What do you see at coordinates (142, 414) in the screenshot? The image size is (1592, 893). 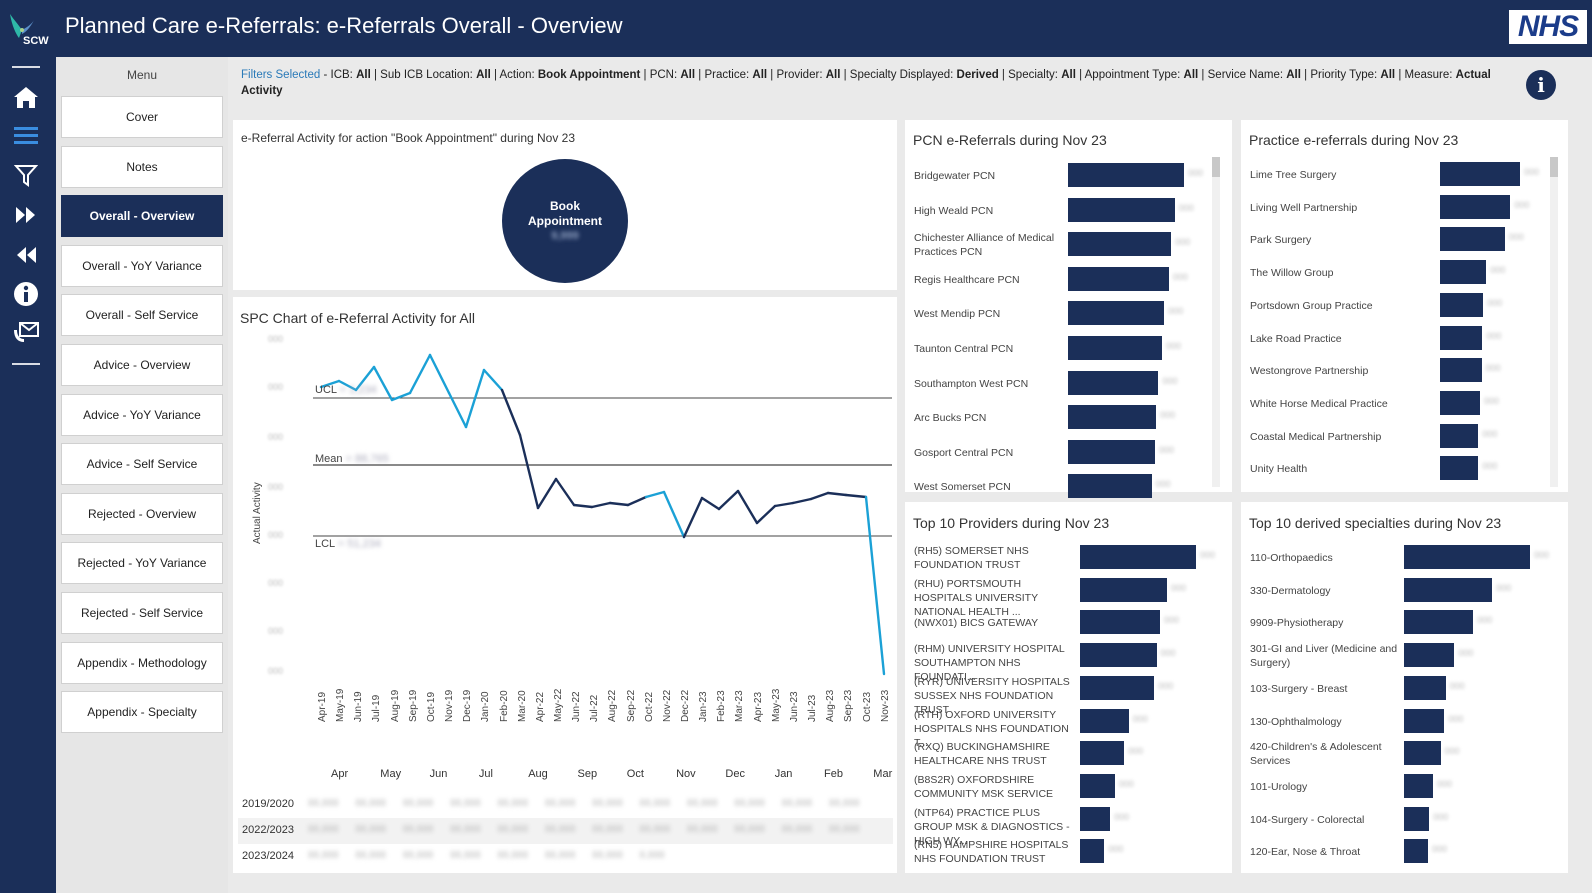 I see `menu-item-advice-yoy-variance: Advice - YoY Variance` at bounding box center [142, 414].